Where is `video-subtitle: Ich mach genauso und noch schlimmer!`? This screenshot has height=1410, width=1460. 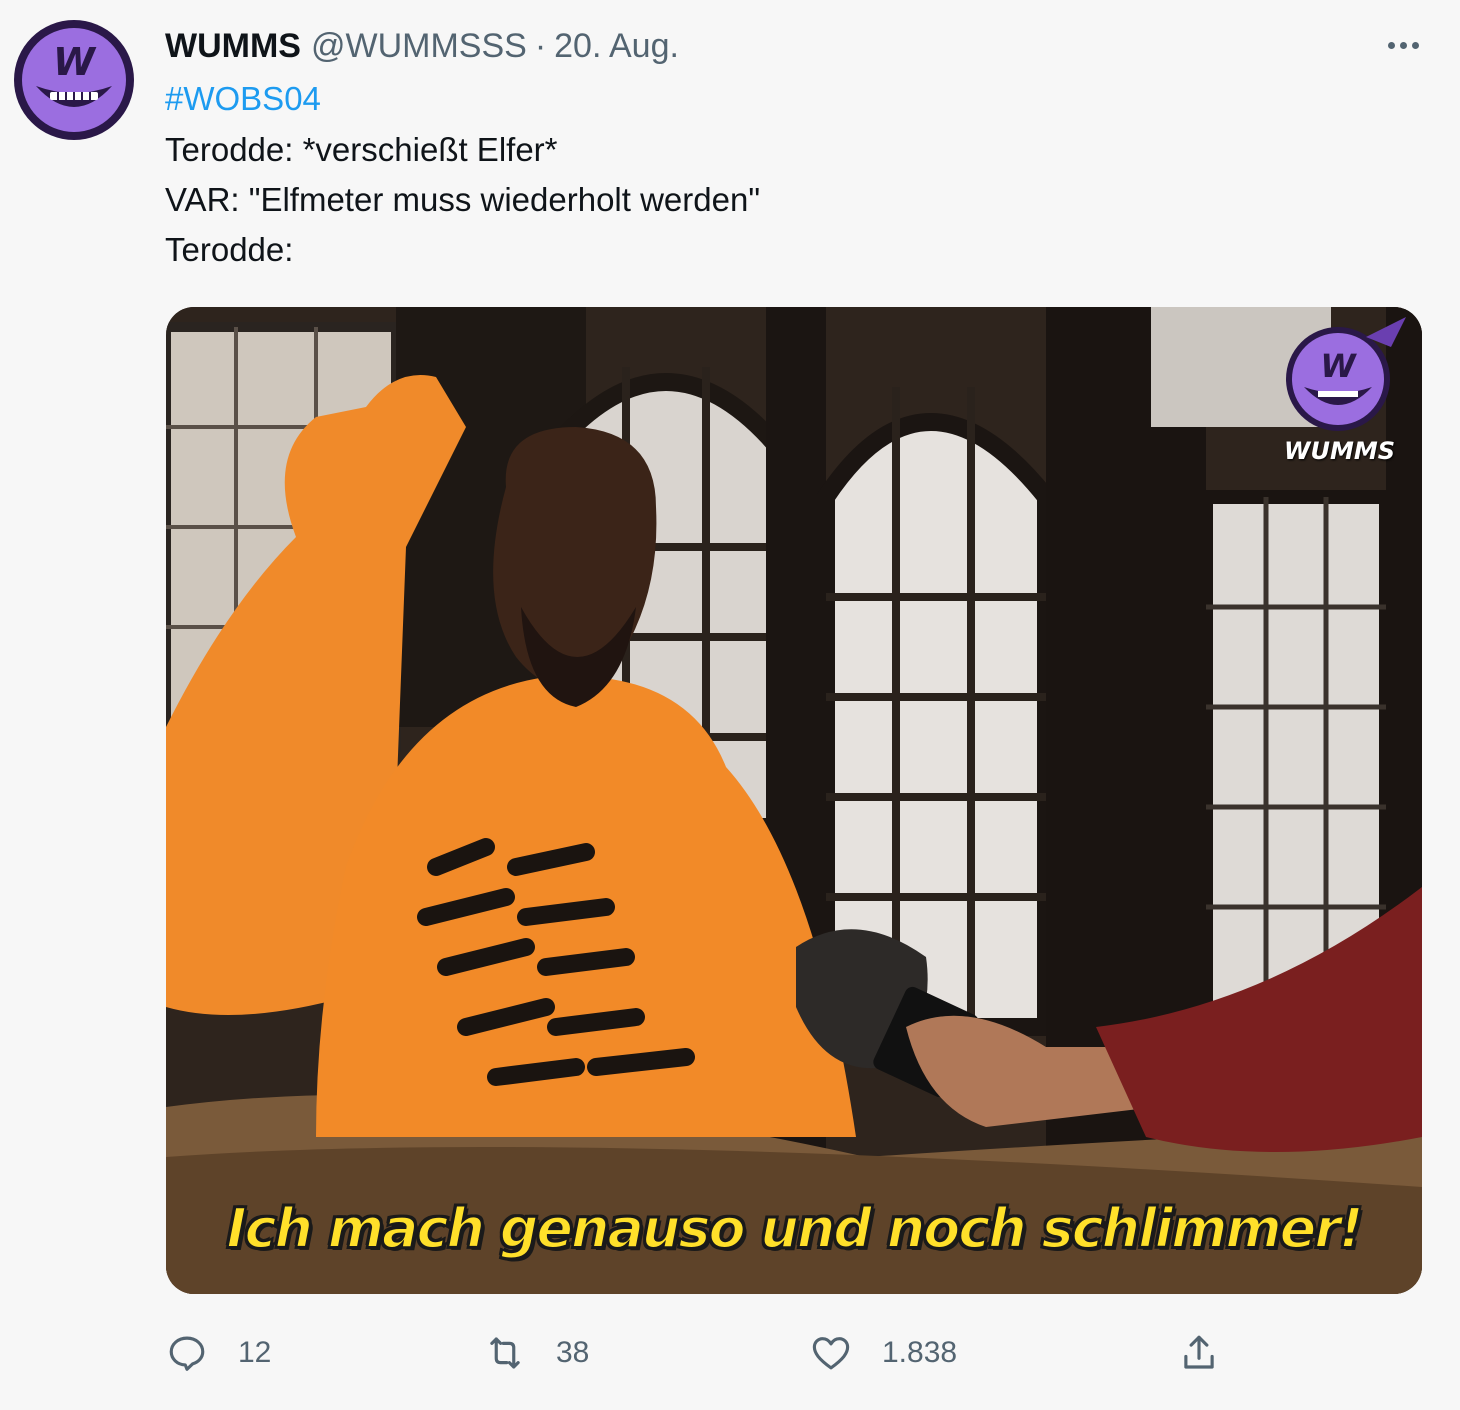 video-subtitle: Ich mach genauso und noch schlimmer! is located at coordinates (794, 1228).